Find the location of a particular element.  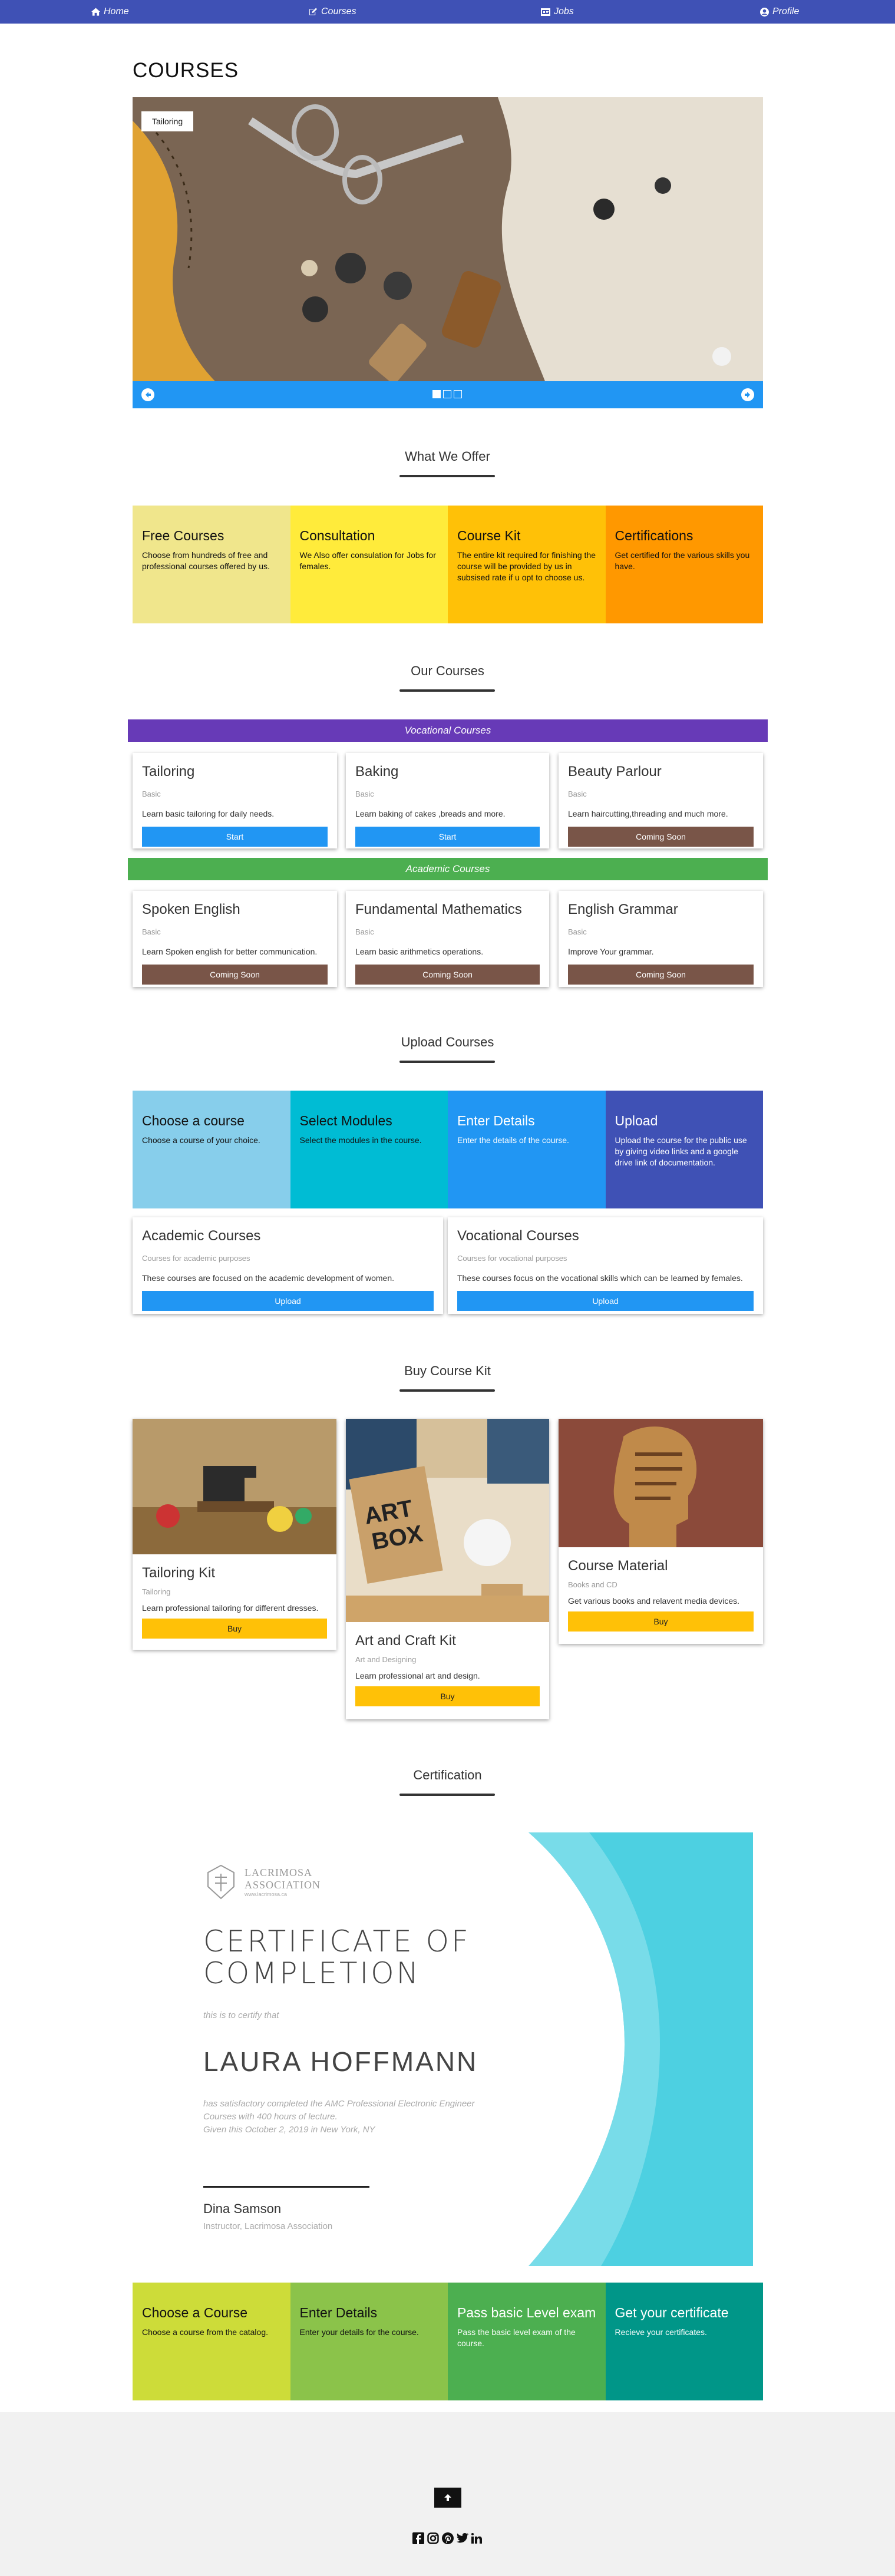

carousel-indicators is located at coordinates (447, 394).